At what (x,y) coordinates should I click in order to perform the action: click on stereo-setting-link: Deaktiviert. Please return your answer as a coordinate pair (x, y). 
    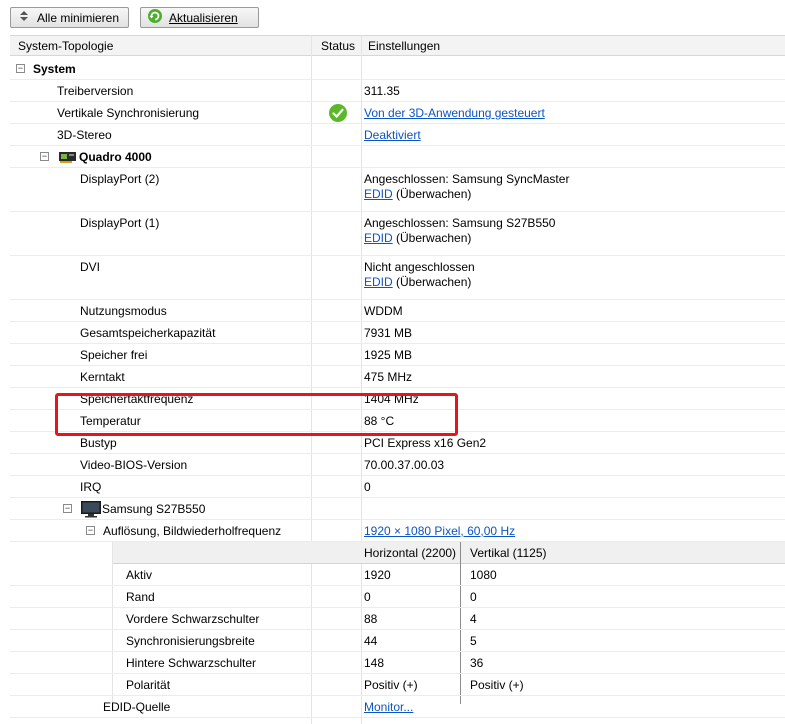
    Looking at the image, I should click on (392, 135).